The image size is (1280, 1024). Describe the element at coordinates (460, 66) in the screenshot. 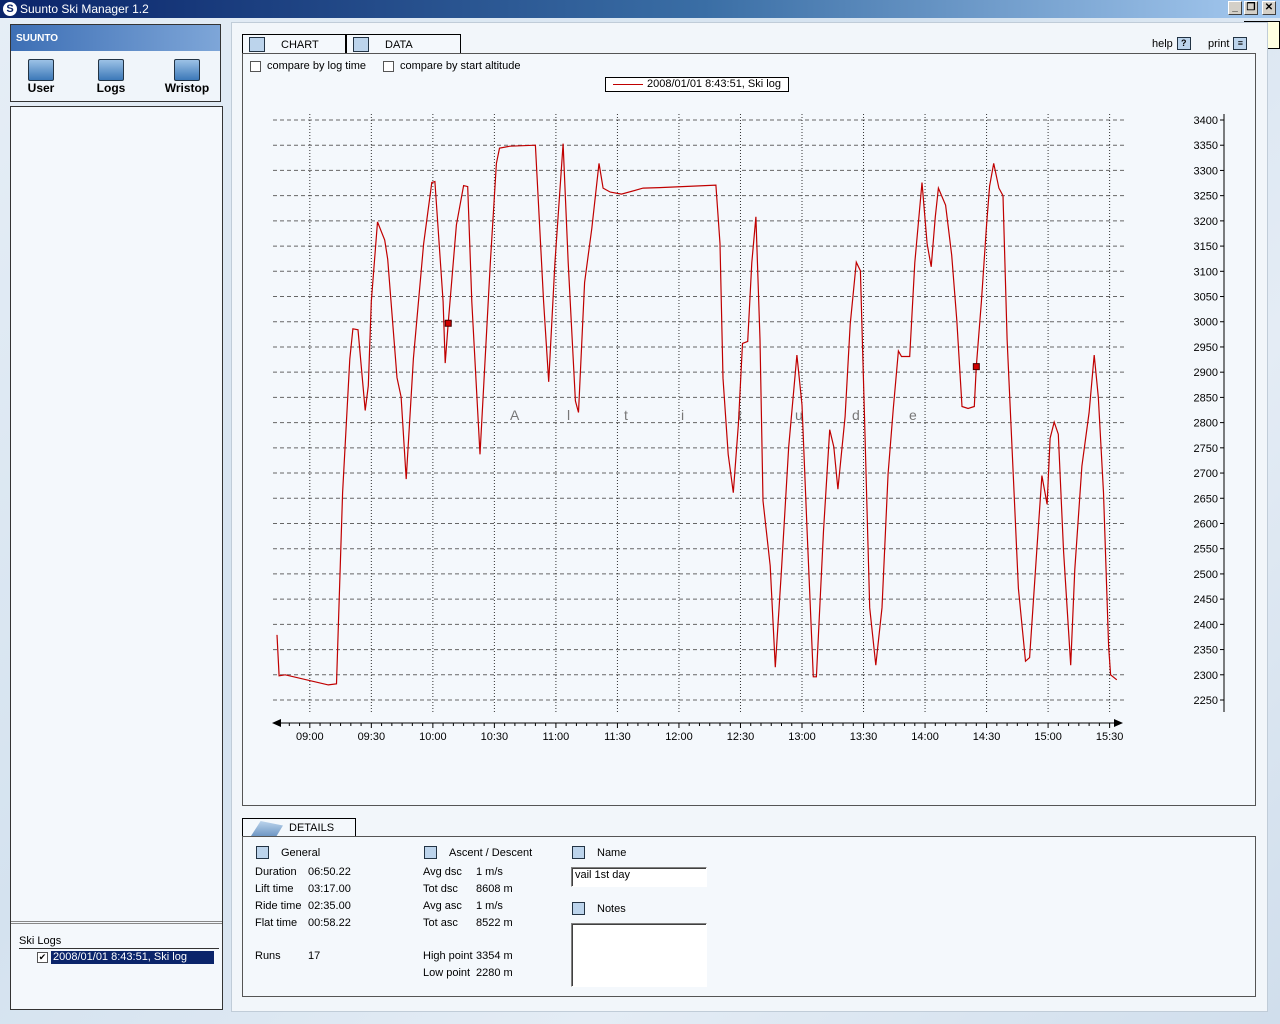

I see `compare-start-altitude-label: compare by start altitude` at that location.